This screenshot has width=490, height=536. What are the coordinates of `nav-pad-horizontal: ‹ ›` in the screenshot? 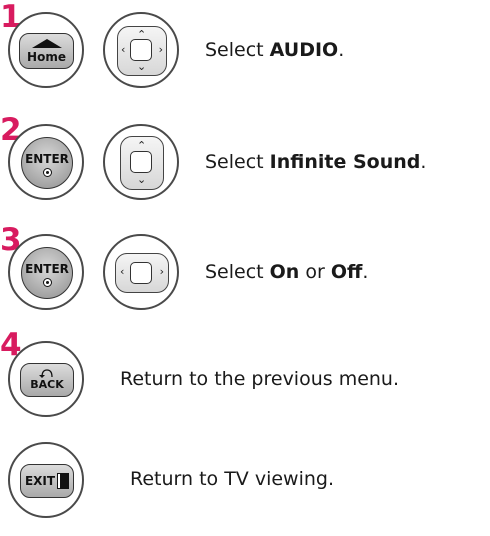 It's located at (142, 273).